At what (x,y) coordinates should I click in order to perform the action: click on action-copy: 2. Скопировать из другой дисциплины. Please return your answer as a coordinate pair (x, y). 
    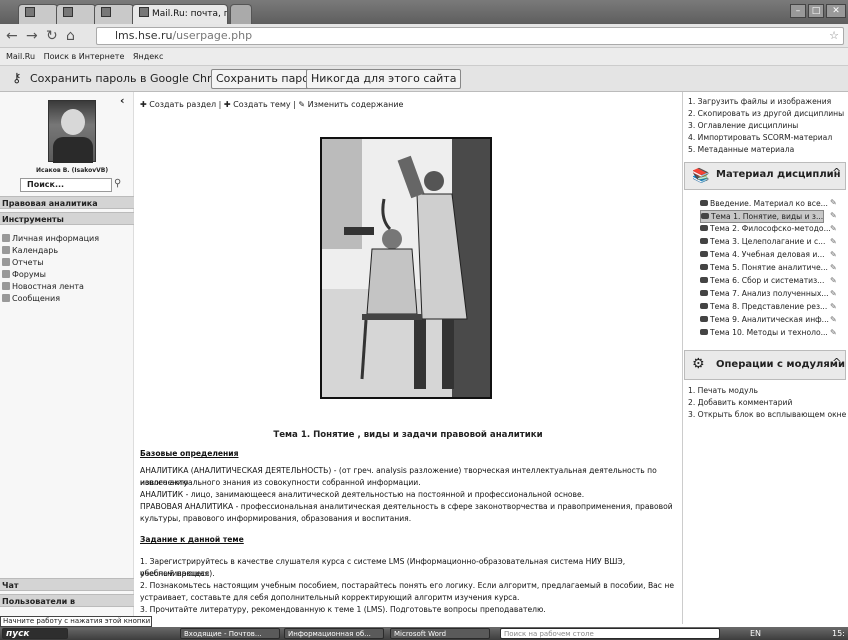
    Looking at the image, I should click on (766, 114).